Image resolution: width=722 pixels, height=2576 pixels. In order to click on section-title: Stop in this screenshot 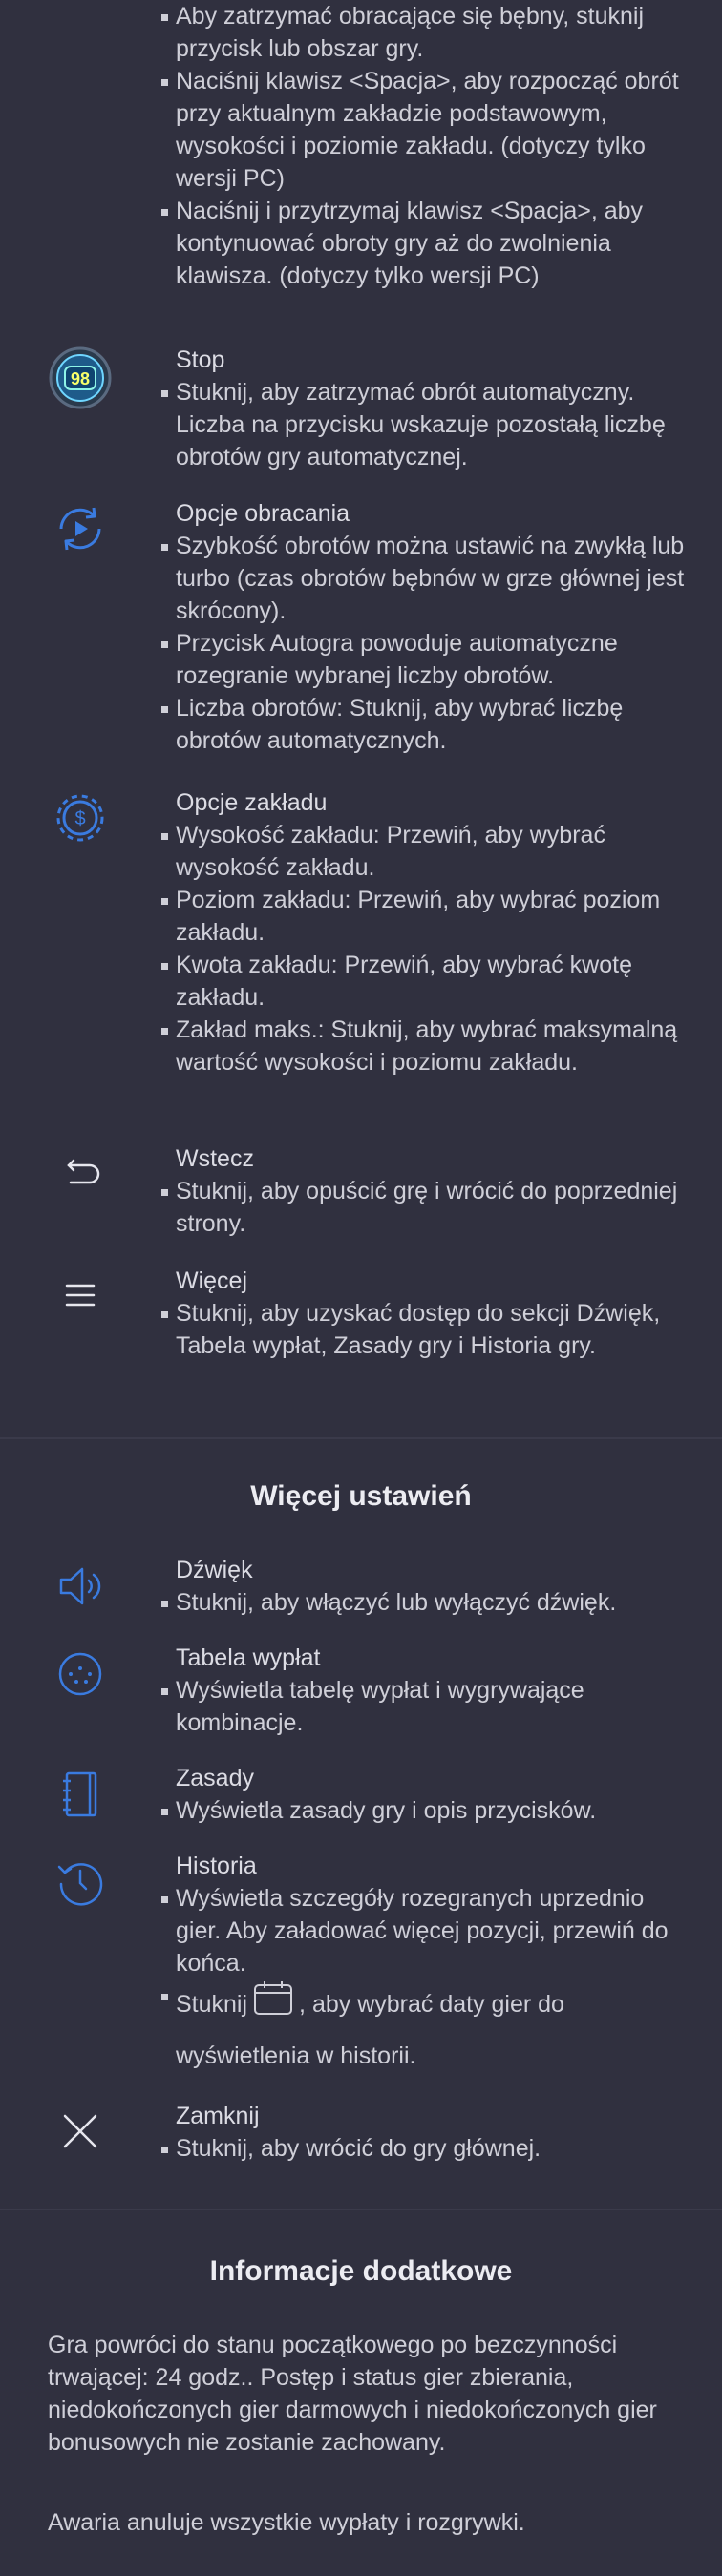, I will do `click(200, 359)`.